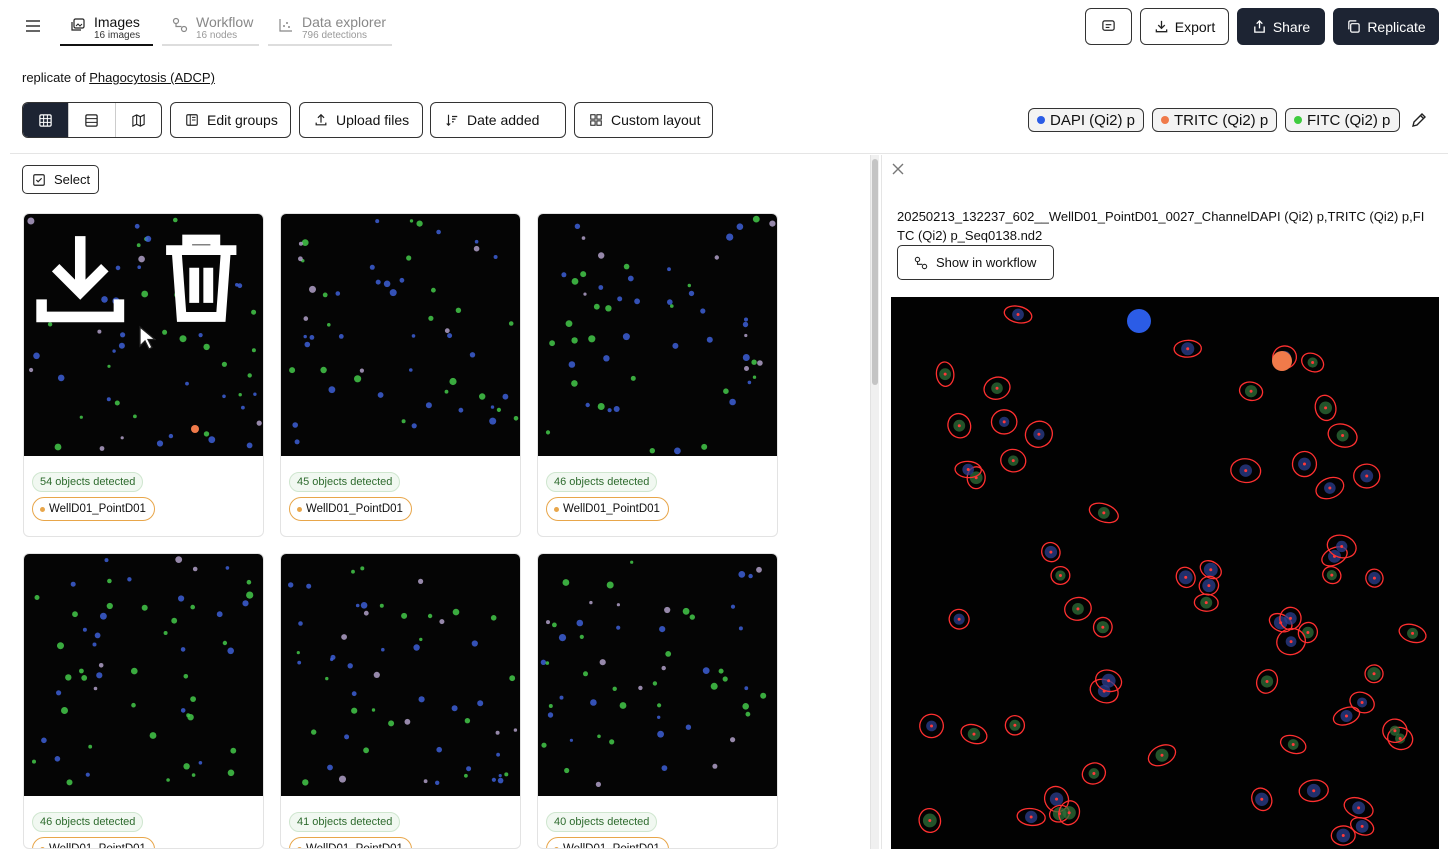 The height and width of the screenshot is (849, 1448). Describe the element at coordinates (138, 120) in the screenshot. I see `map-view-button` at that location.